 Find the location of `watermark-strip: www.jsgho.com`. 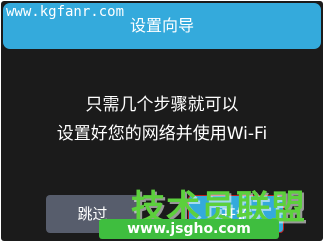

watermark-strip: www.jsgho.com is located at coordinates (189, 229).